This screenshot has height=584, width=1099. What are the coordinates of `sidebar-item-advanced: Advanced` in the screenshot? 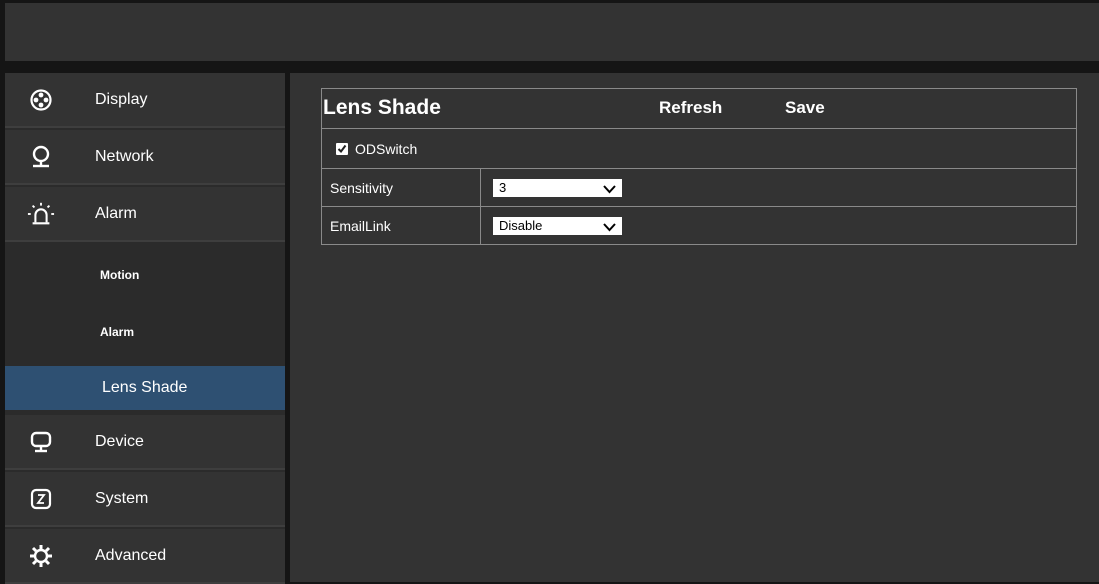 It's located at (145, 556).